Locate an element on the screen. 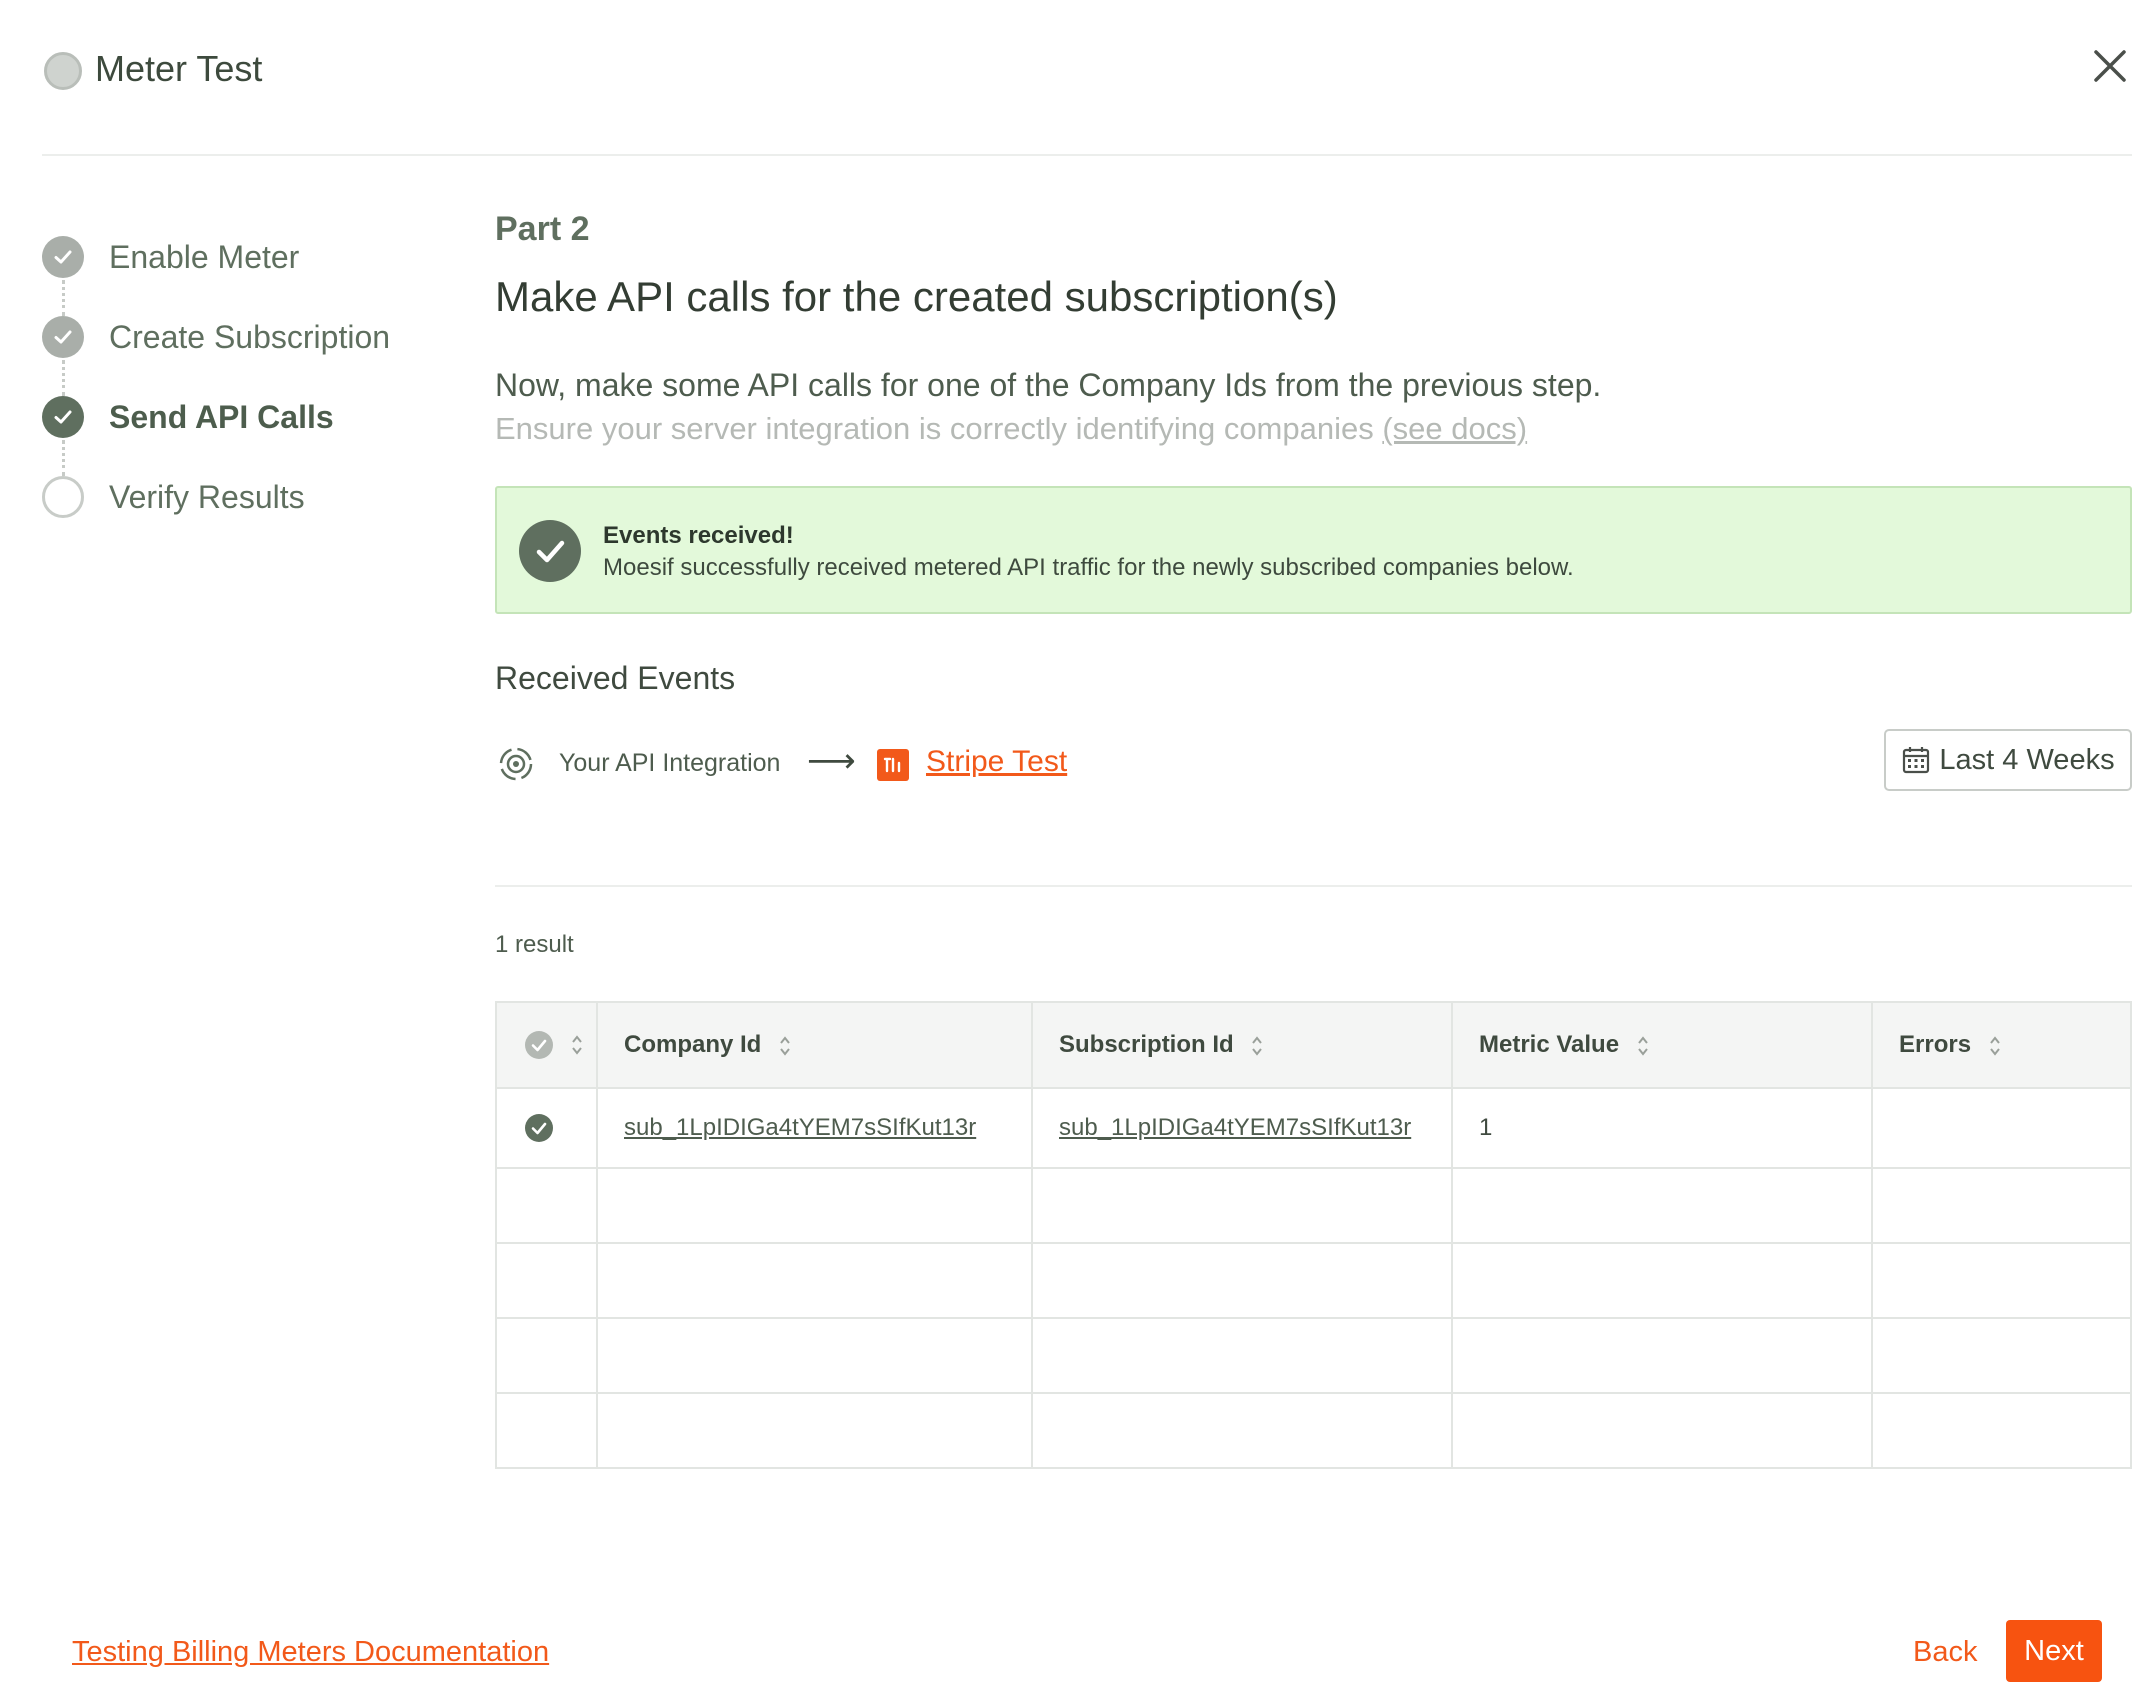 This screenshot has height=1704, width=2154. select-all-header is located at coordinates (547, 1045).